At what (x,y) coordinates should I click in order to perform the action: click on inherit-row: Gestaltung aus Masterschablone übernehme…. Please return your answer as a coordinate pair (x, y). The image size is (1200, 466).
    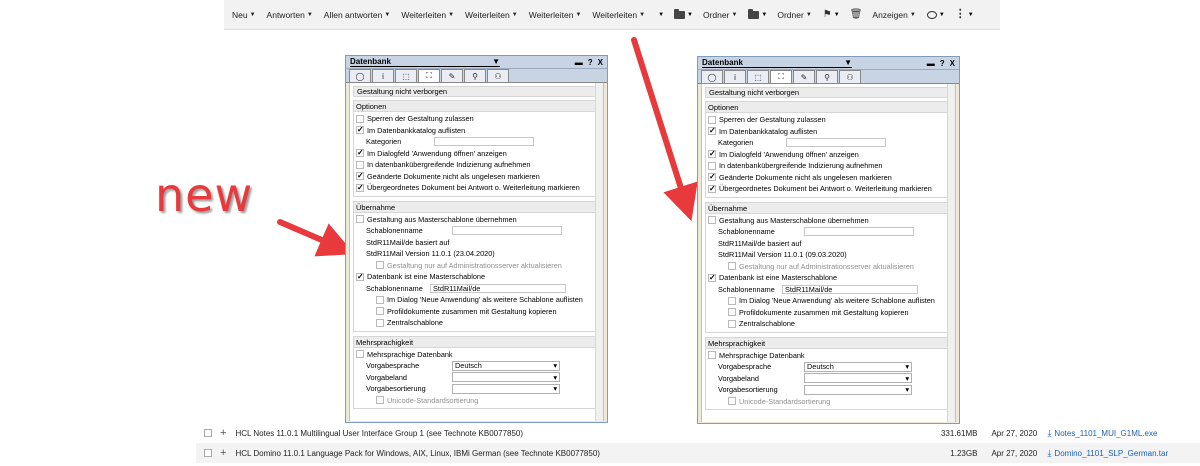
    Looking at the image, I should click on (828, 221).